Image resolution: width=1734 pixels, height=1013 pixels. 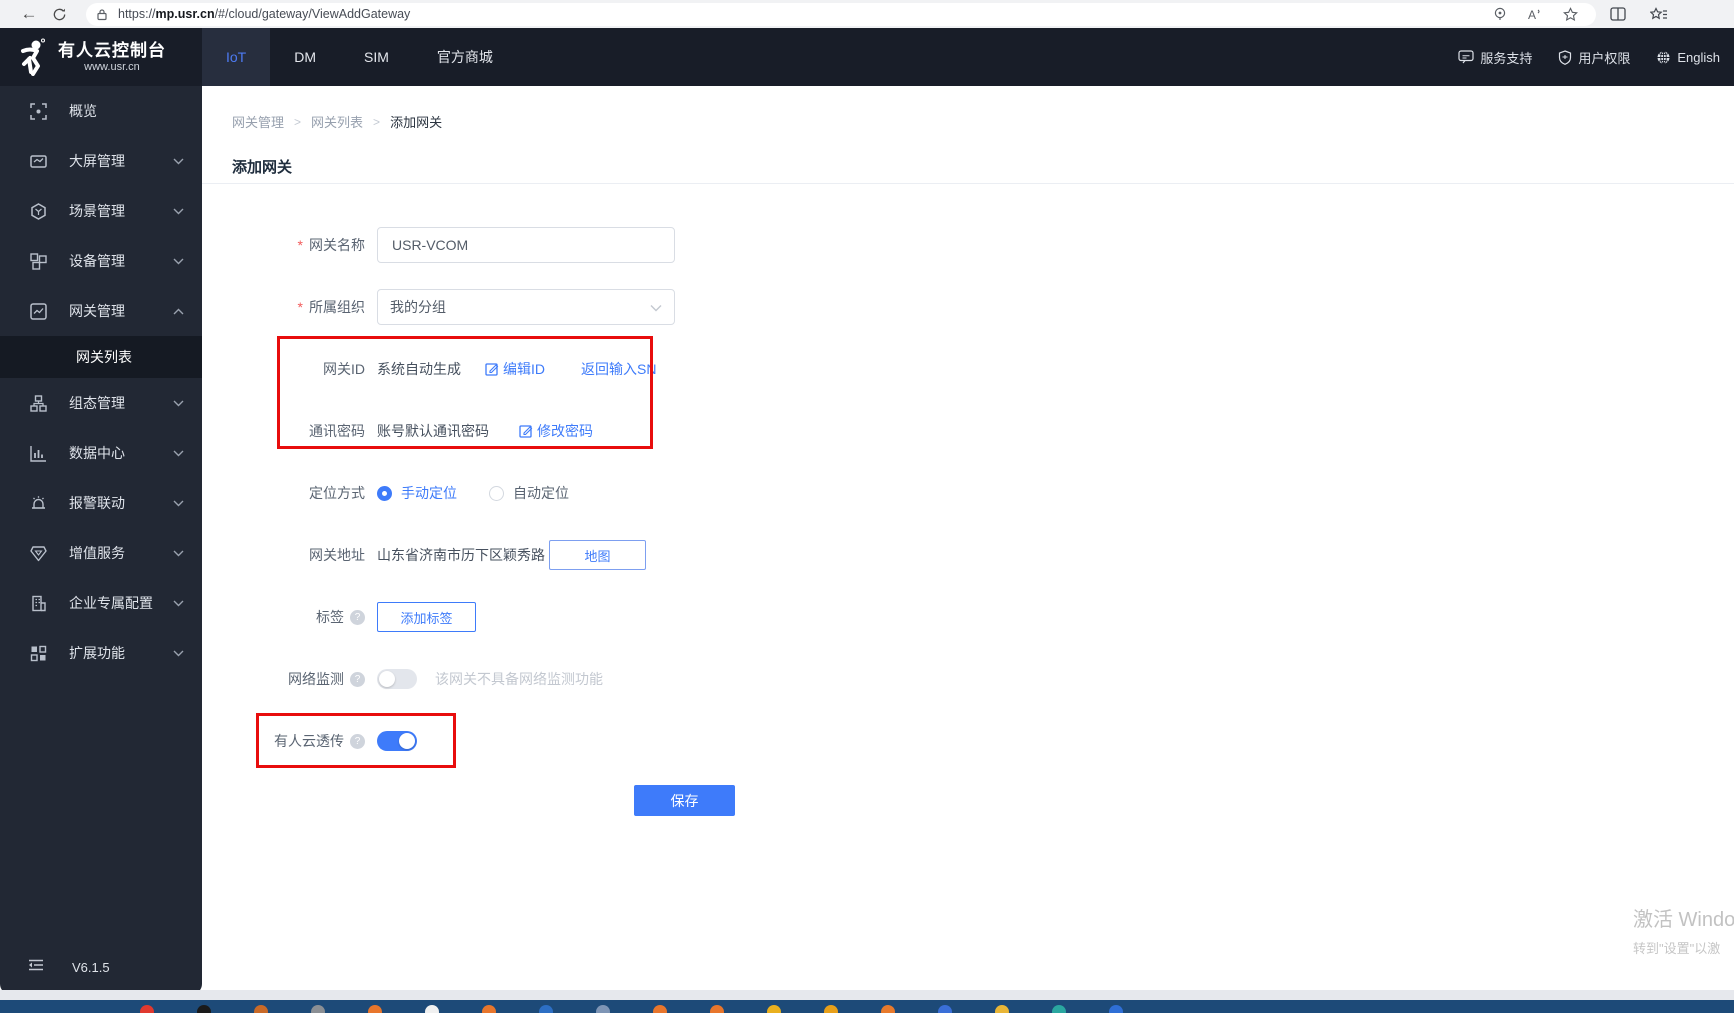 What do you see at coordinates (597, 555) in the screenshot?
I see `map-button: 地图` at bounding box center [597, 555].